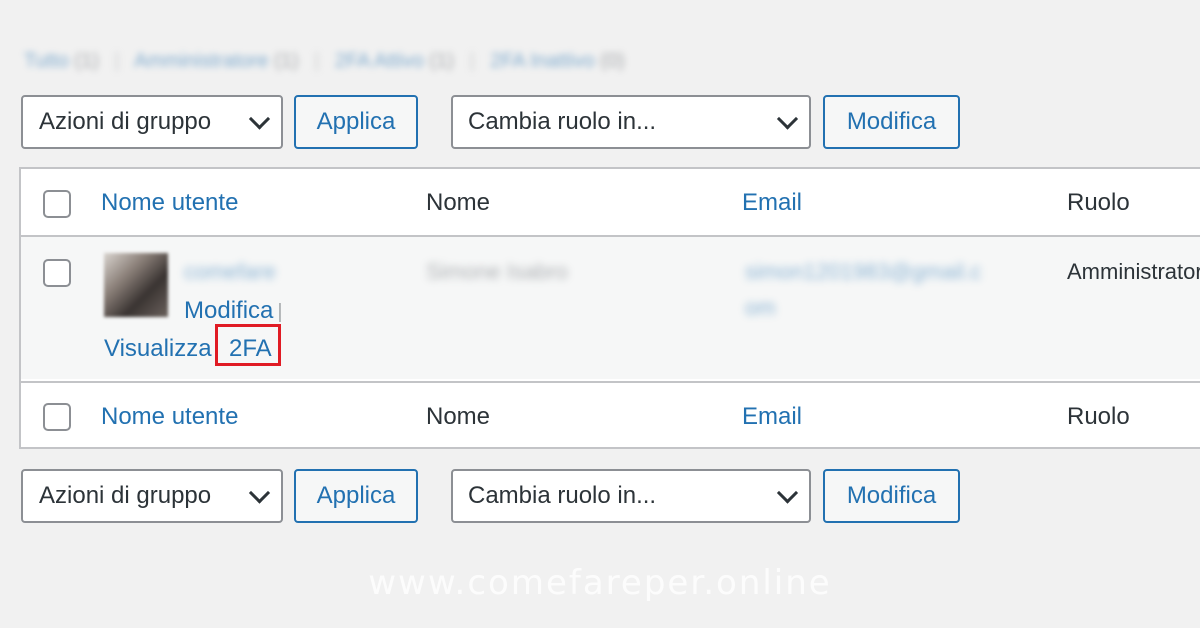 The image size is (1200, 628). I want to click on column-username-header: Nome utente, so click(169, 203).